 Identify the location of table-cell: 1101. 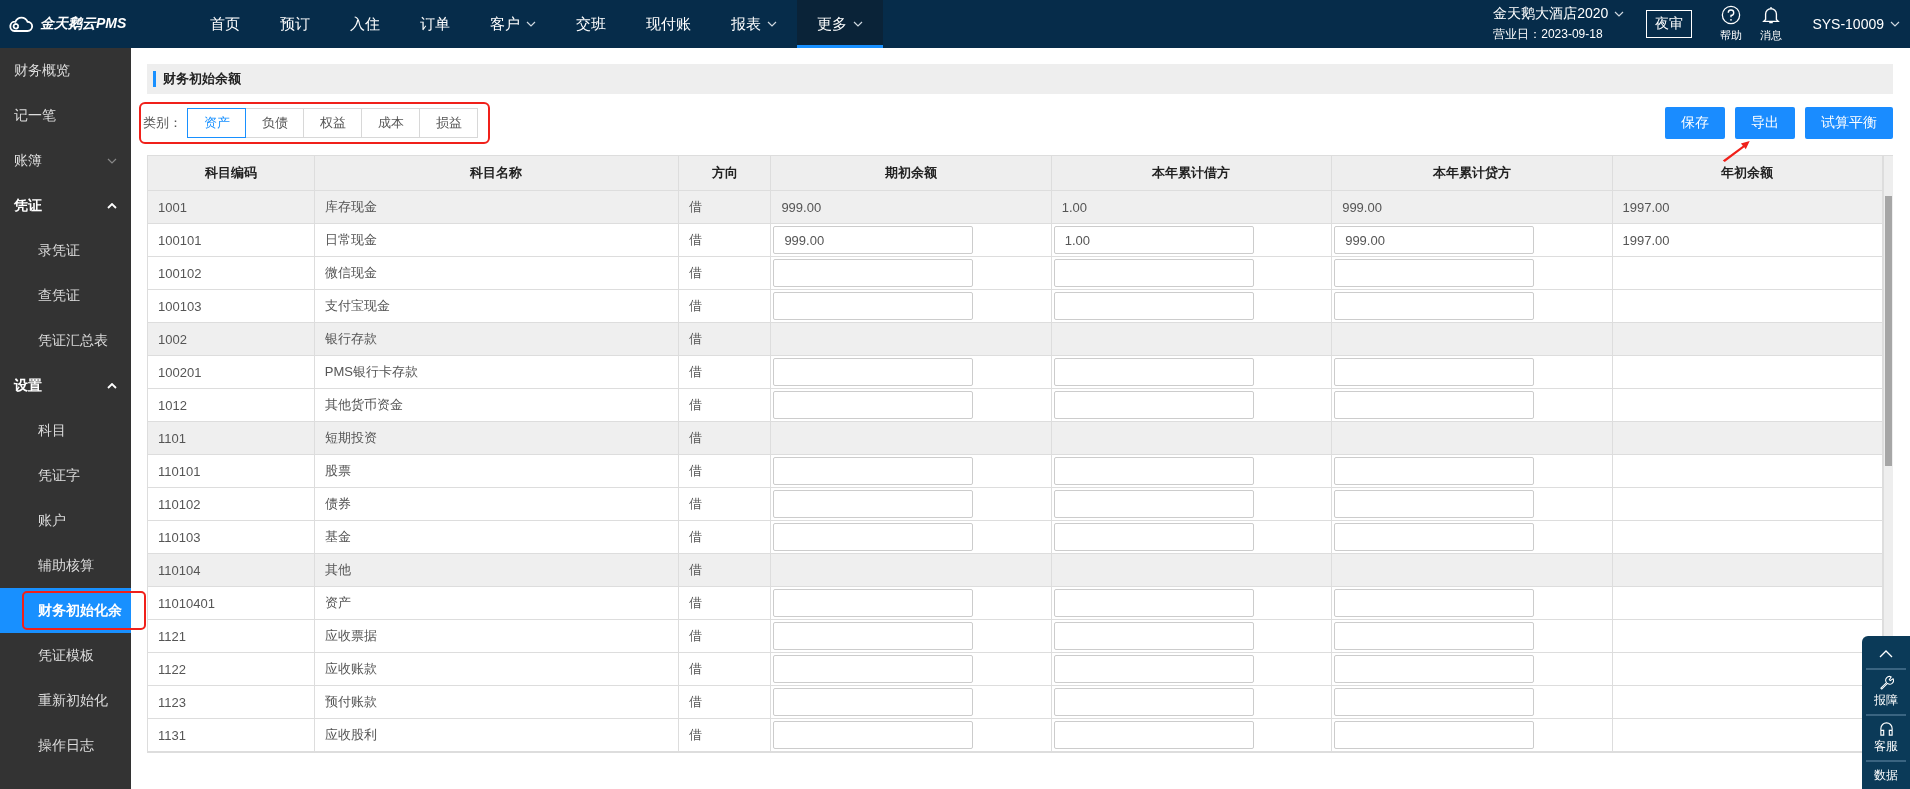
(231, 438).